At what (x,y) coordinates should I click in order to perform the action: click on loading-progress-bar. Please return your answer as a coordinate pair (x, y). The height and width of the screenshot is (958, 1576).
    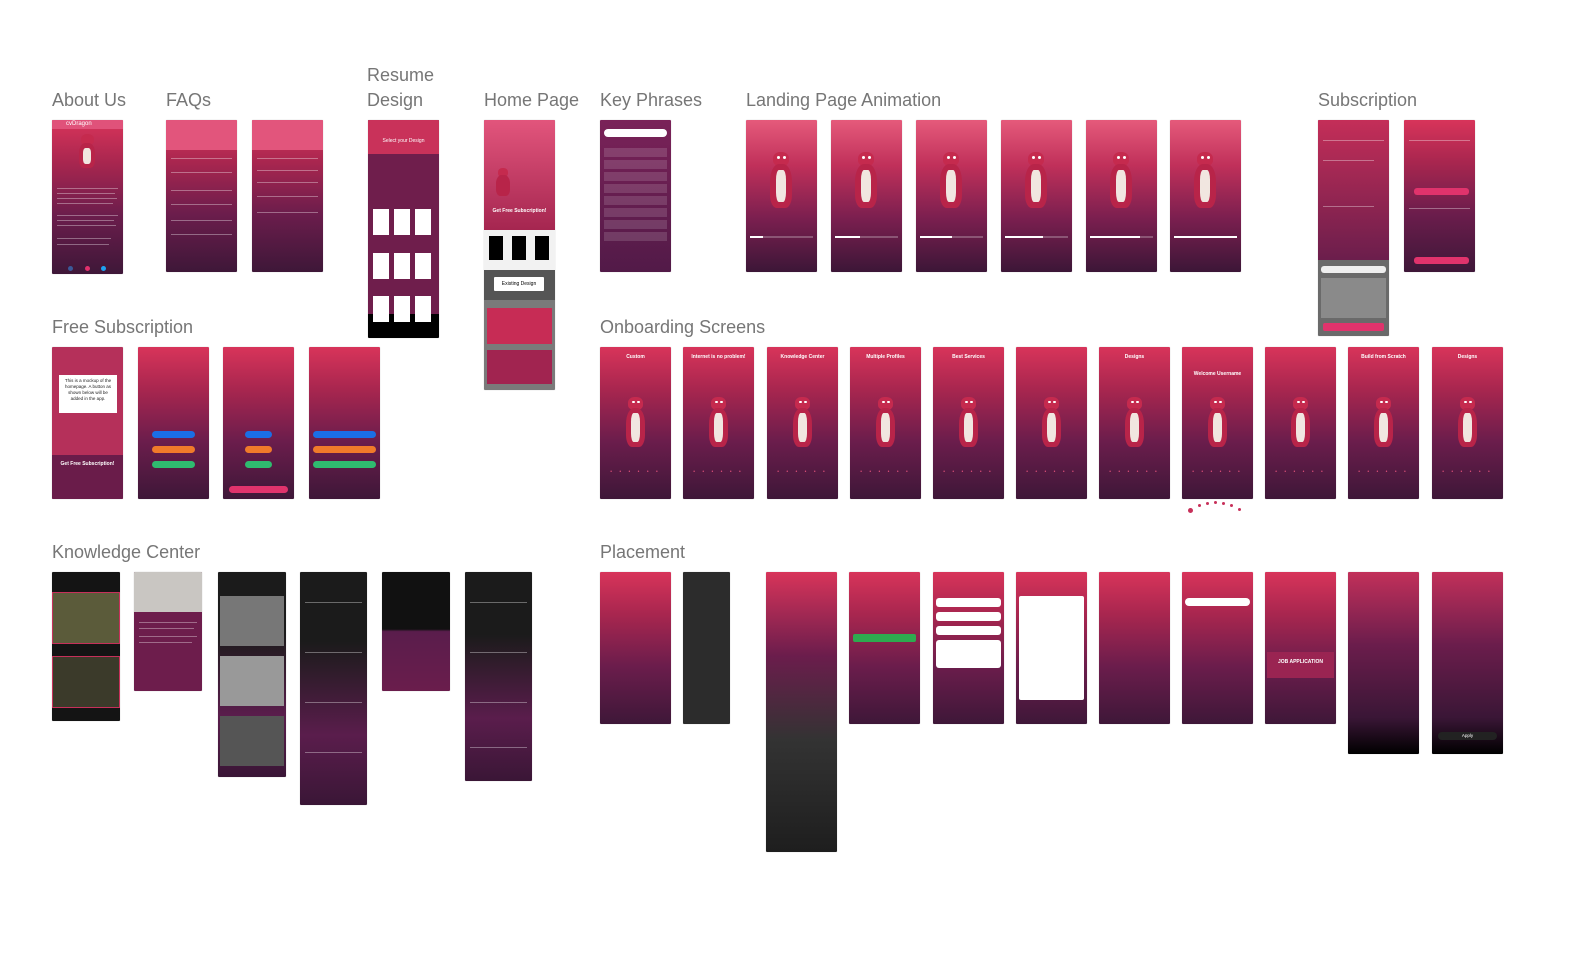
    Looking at the image, I should click on (781, 237).